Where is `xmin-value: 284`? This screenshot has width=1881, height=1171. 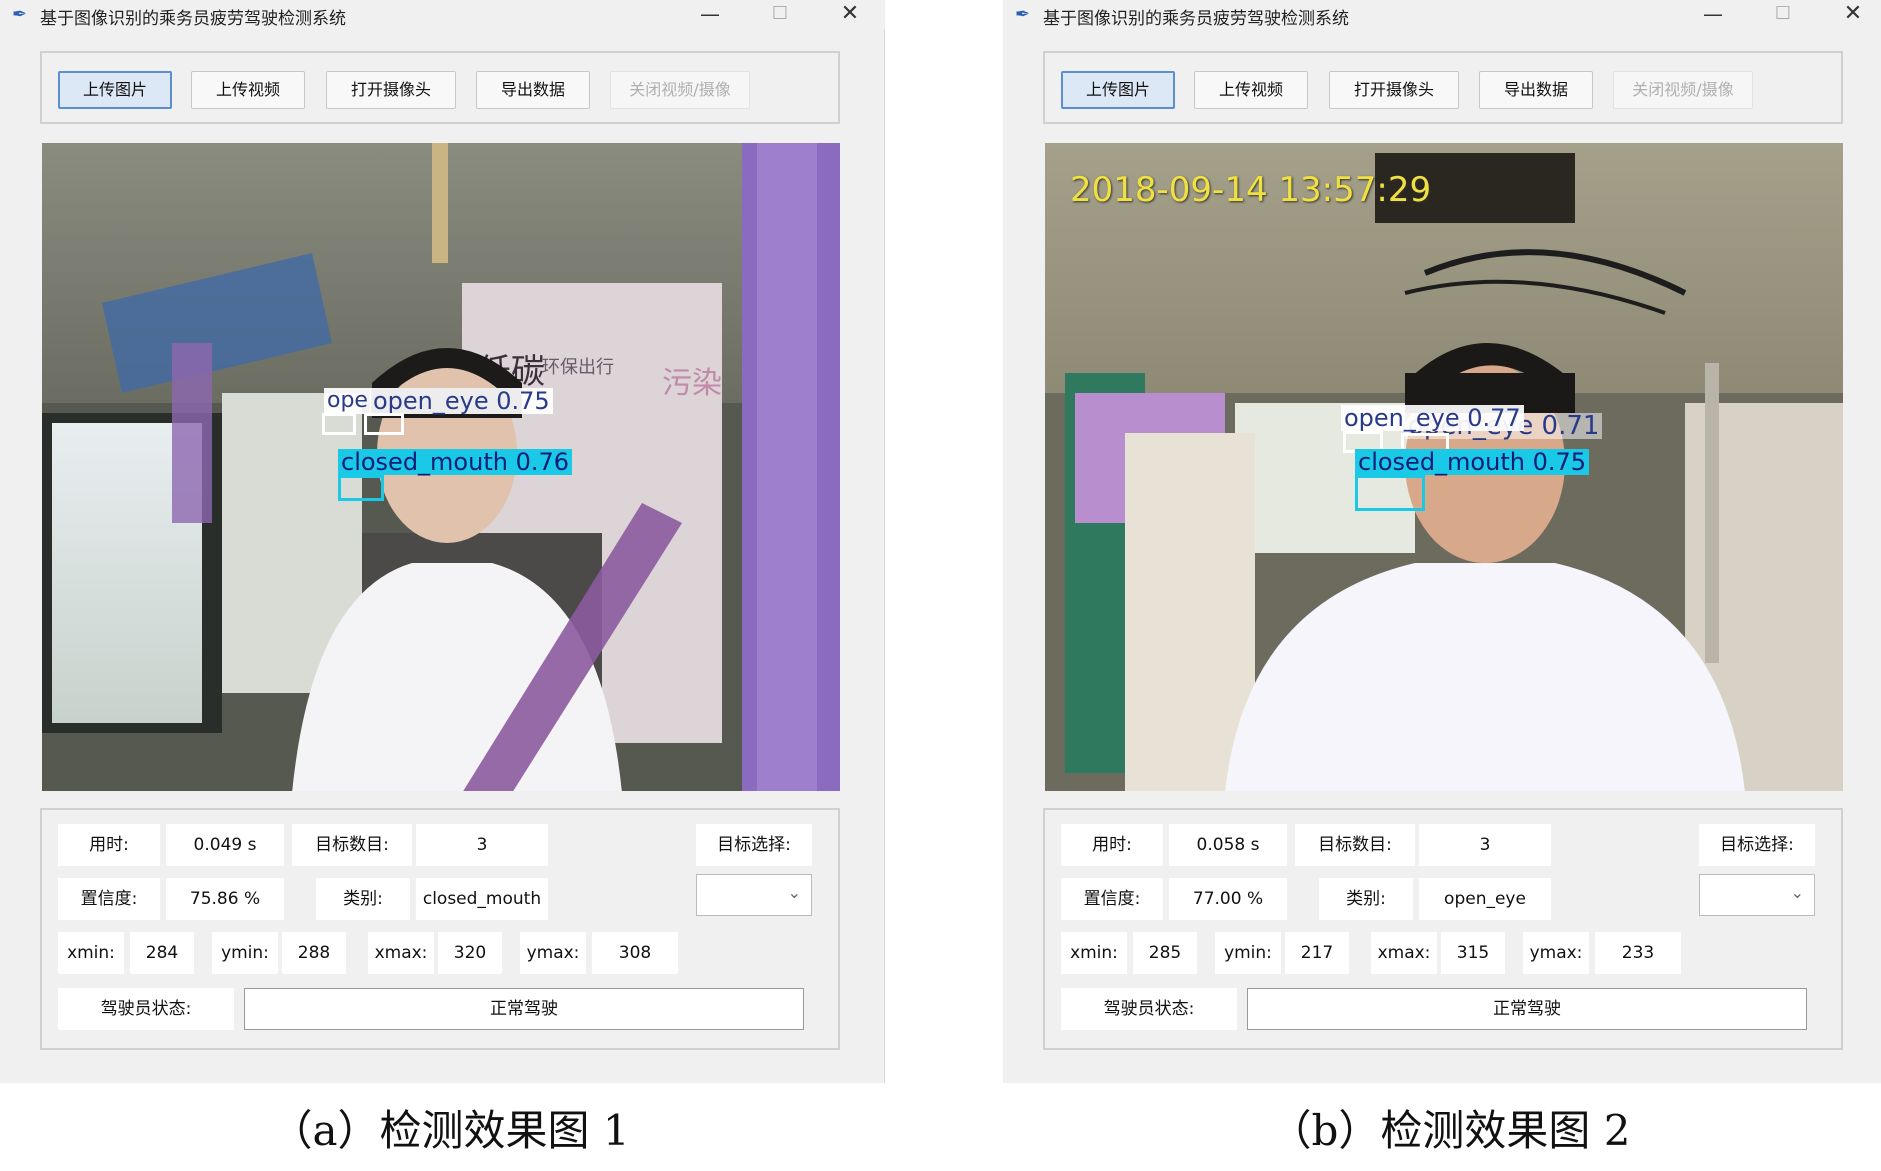
xmin-value: 284 is located at coordinates (162, 953).